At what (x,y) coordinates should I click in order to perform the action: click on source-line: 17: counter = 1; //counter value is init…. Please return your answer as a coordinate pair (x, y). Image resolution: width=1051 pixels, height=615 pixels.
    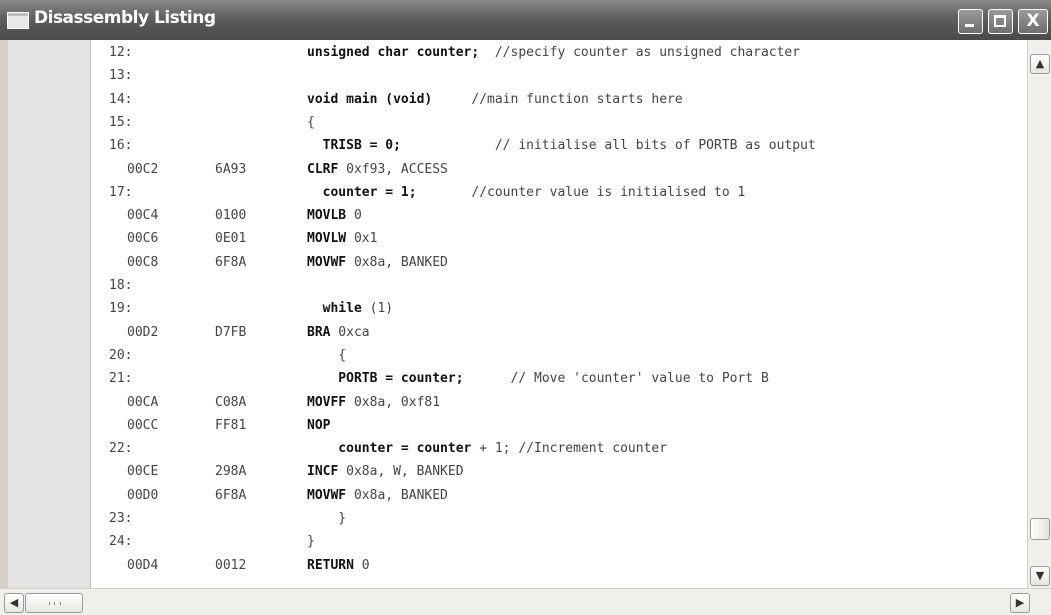
    Looking at the image, I should click on (559, 192).